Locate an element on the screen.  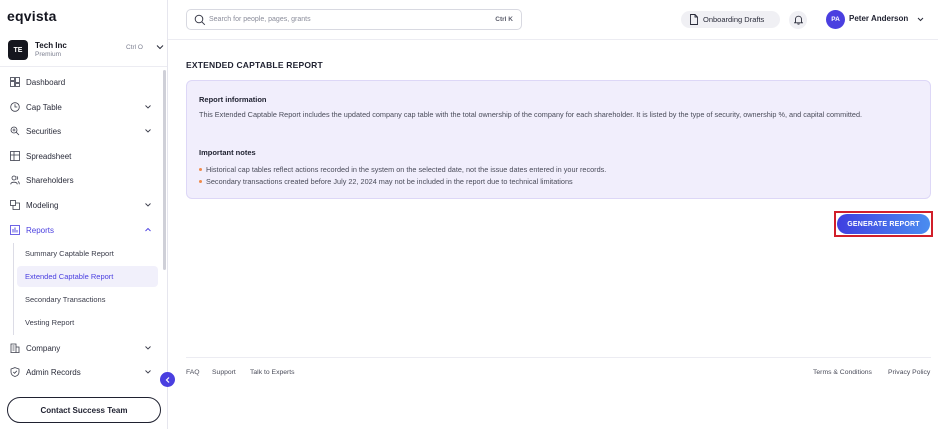
footer-link-terms: Terms & Conditions is located at coordinates (842, 372).